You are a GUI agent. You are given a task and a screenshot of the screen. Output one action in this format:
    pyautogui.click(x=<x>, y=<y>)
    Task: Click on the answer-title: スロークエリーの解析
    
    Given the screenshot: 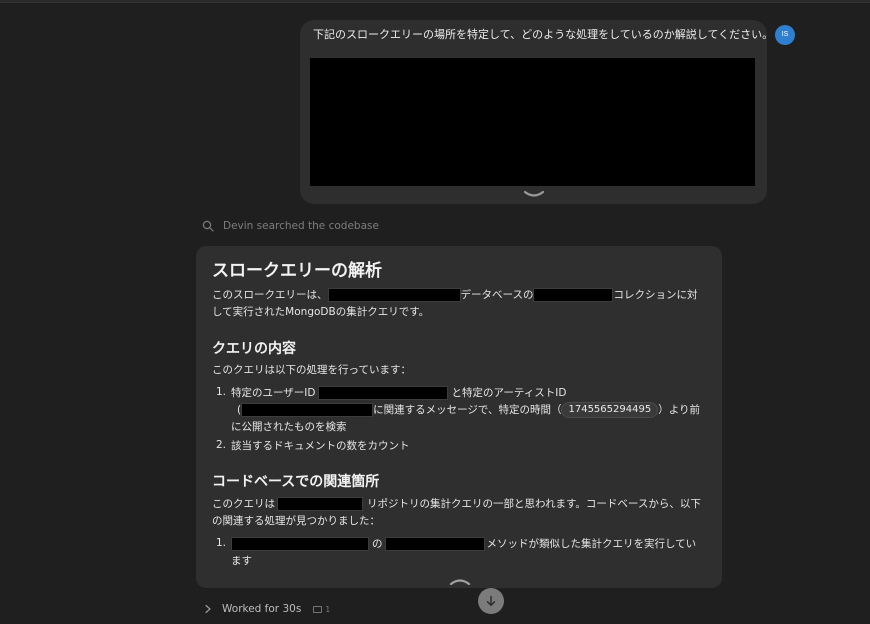 What is the action you would take?
    pyautogui.click(x=297, y=271)
    